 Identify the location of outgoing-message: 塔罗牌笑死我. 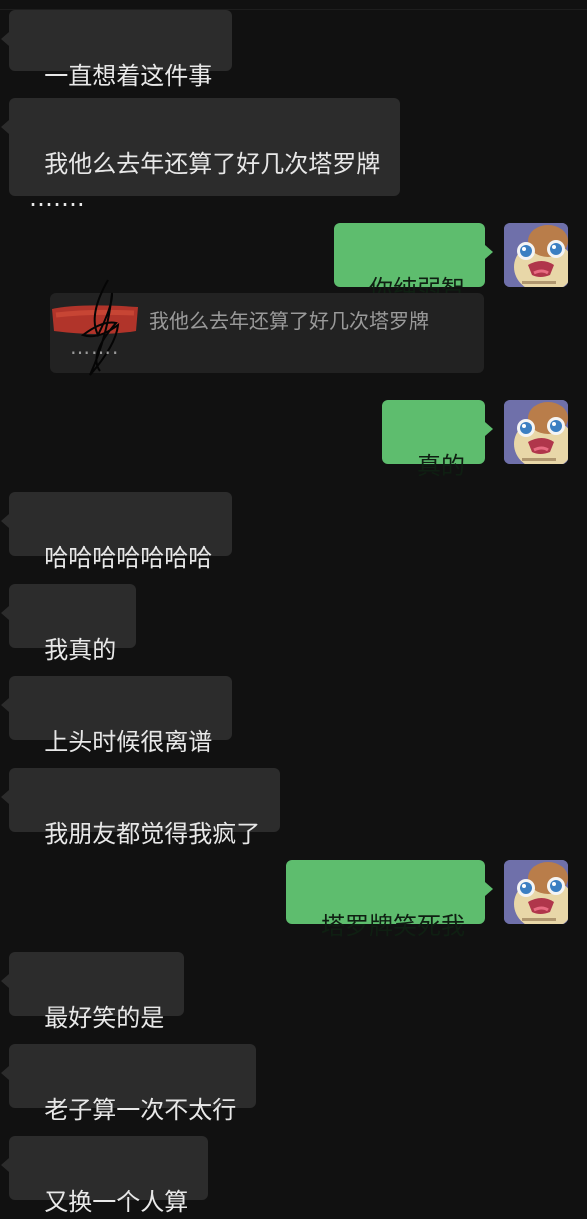
(389, 900).